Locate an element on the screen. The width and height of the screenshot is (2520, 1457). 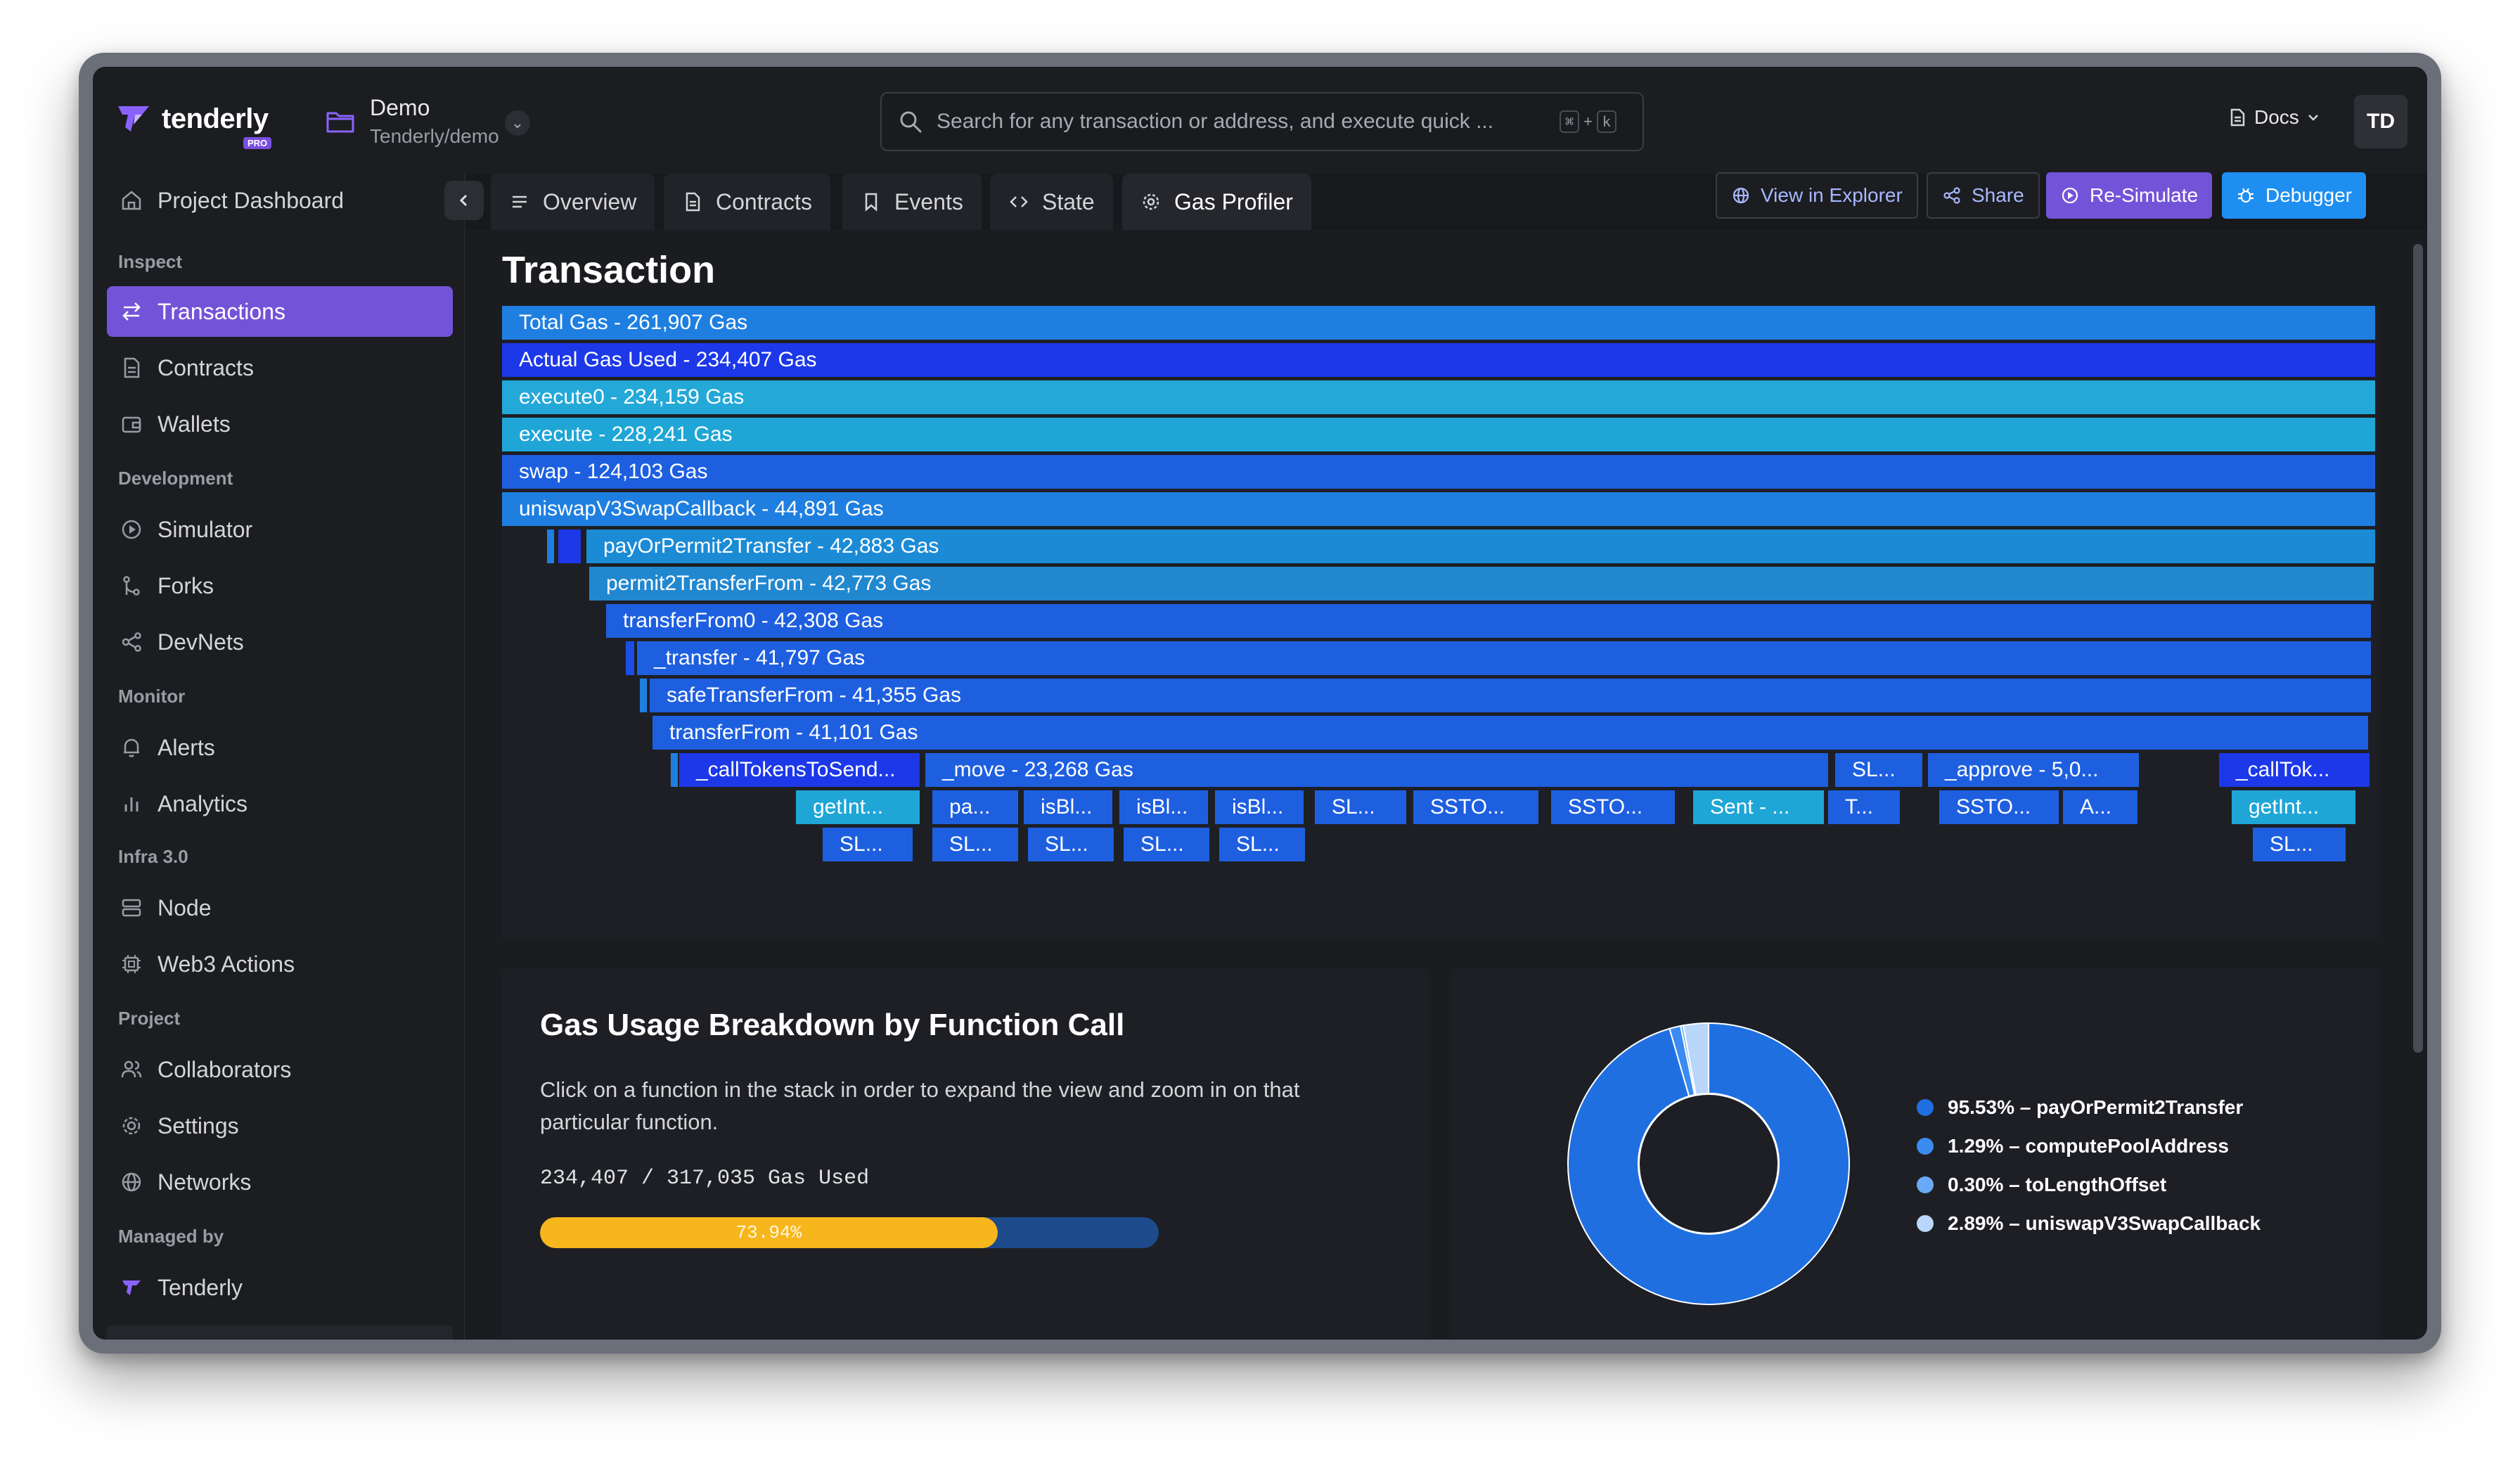
flame-frame: transferFrom0 - 42,308 Gas is located at coordinates (1488, 621).